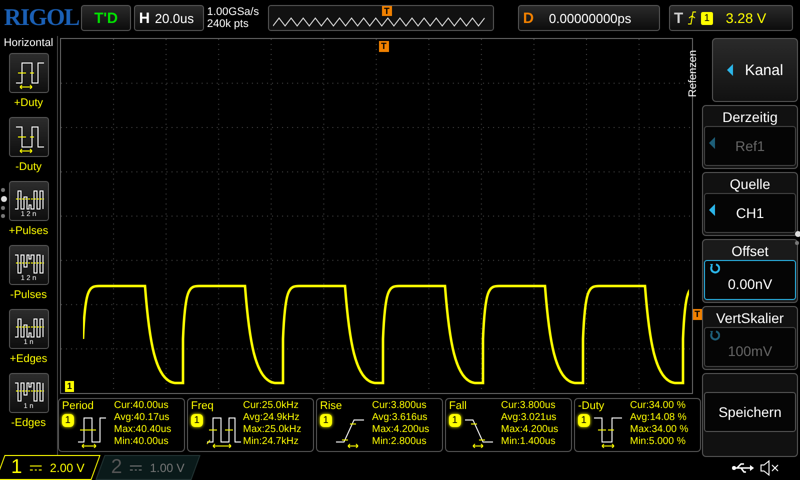  What do you see at coordinates (271, 406) in the screenshot?
I see `measurement-value: Cur:25.0kHz` at bounding box center [271, 406].